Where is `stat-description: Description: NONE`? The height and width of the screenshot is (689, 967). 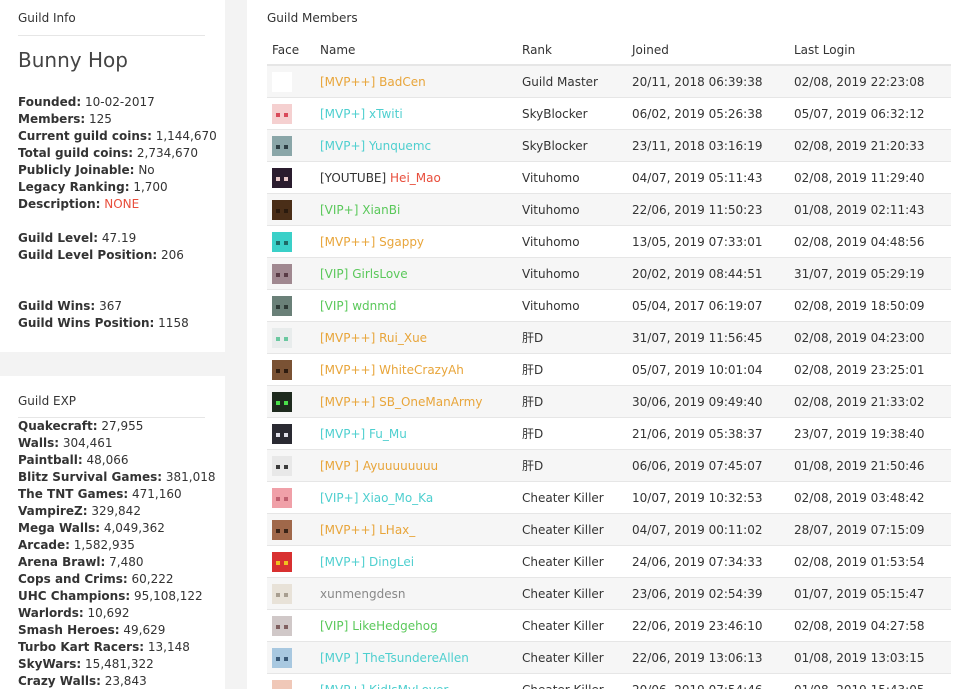
stat-description: Description: NONE is located at coordinates (79, 204).